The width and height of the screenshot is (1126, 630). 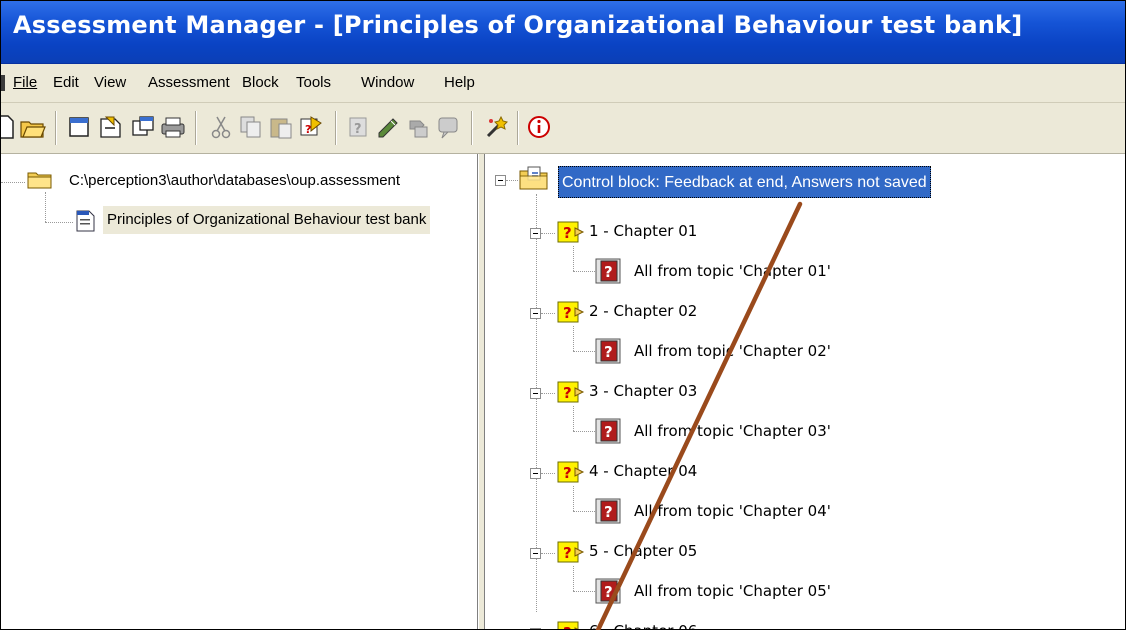 What do you see at coordinates (643, 471) in the screenshot?
I see `chapter-node-4: 4 - Chapter 04` at bounding box center [643, 471].